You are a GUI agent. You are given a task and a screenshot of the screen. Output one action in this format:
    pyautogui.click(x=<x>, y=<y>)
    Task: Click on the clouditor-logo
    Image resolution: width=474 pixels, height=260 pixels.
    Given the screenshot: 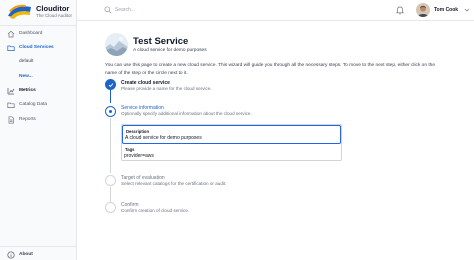 What is the action you would take?
    pyautogui.click(x=19, y=11)
    